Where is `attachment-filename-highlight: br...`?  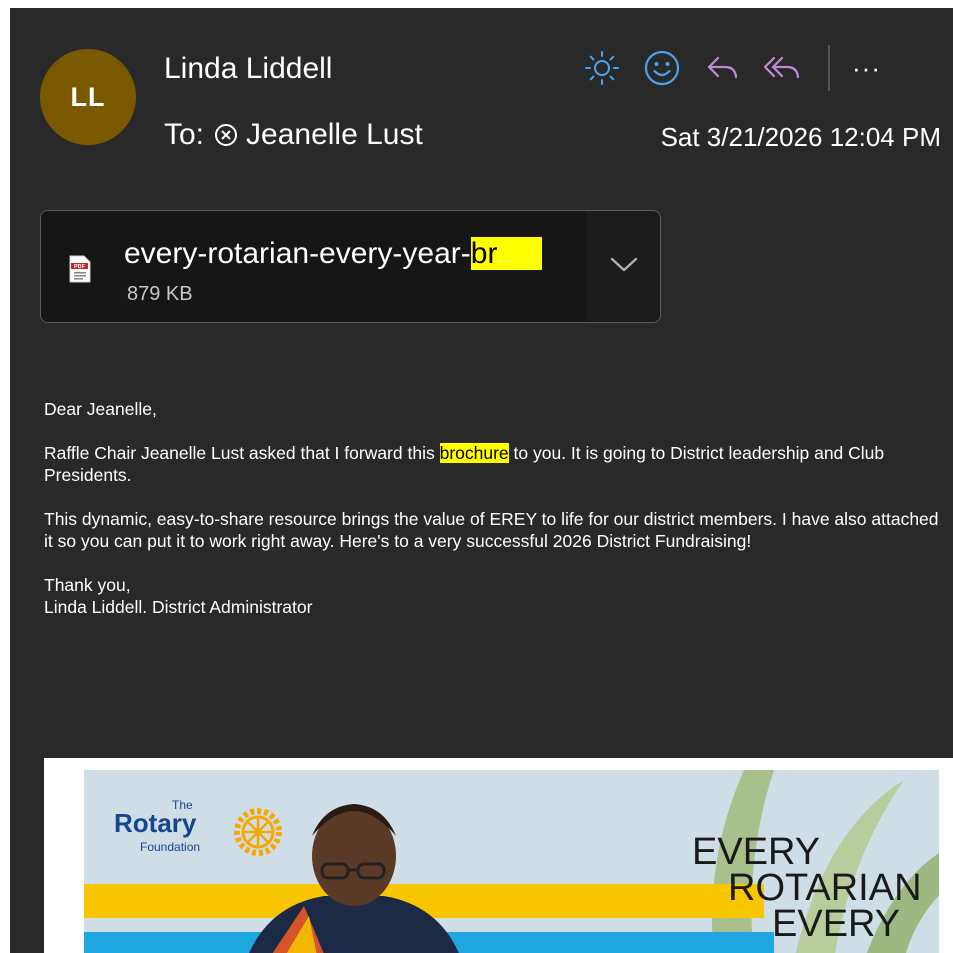
attachment-filename-highlight: br... is located at coordinates (506, 253).